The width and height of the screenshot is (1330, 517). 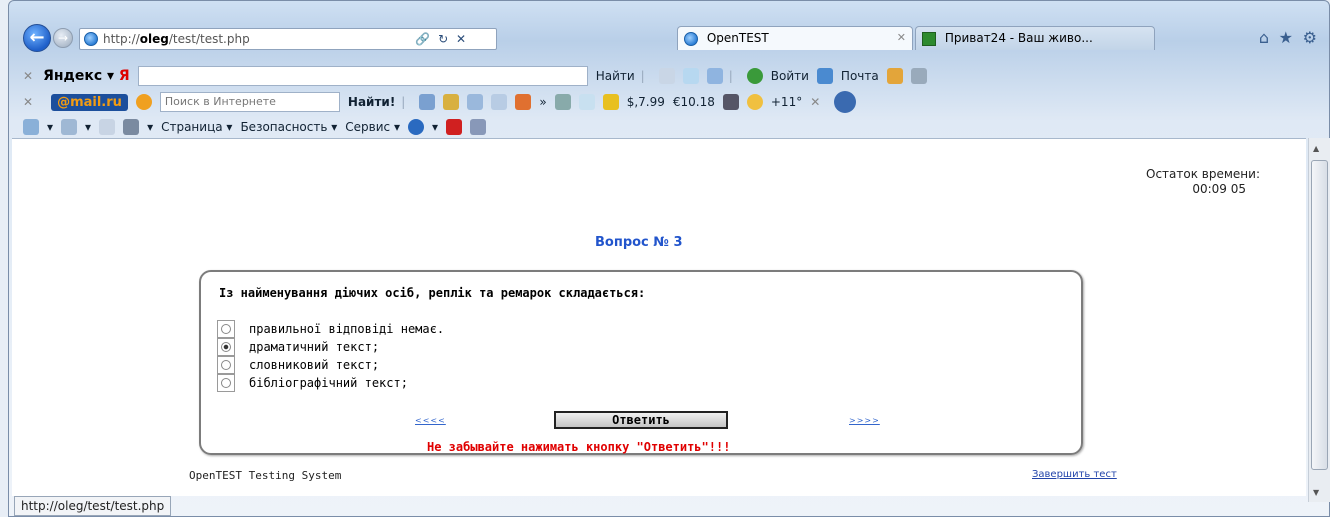 I want to click on answer-option: словниковий текст;, so click(x=298, y=365).